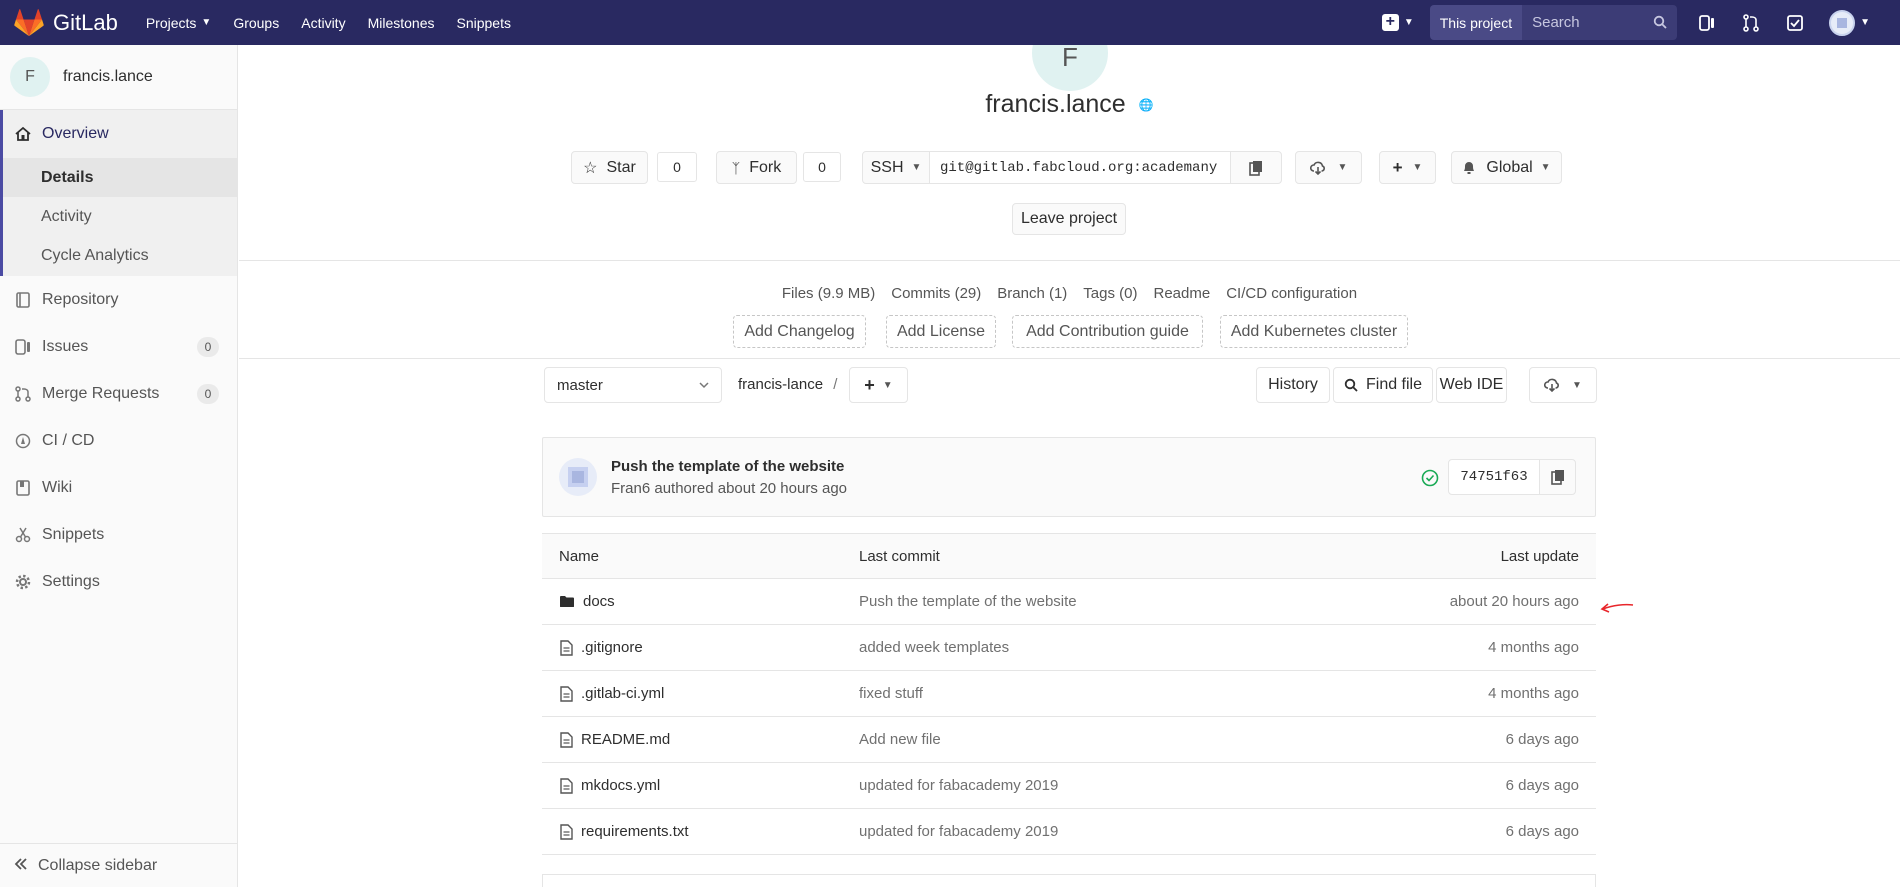 The image size is (1900, 887). I want to click on sidebar-subitem-activity: Activity, so click(120, 216).